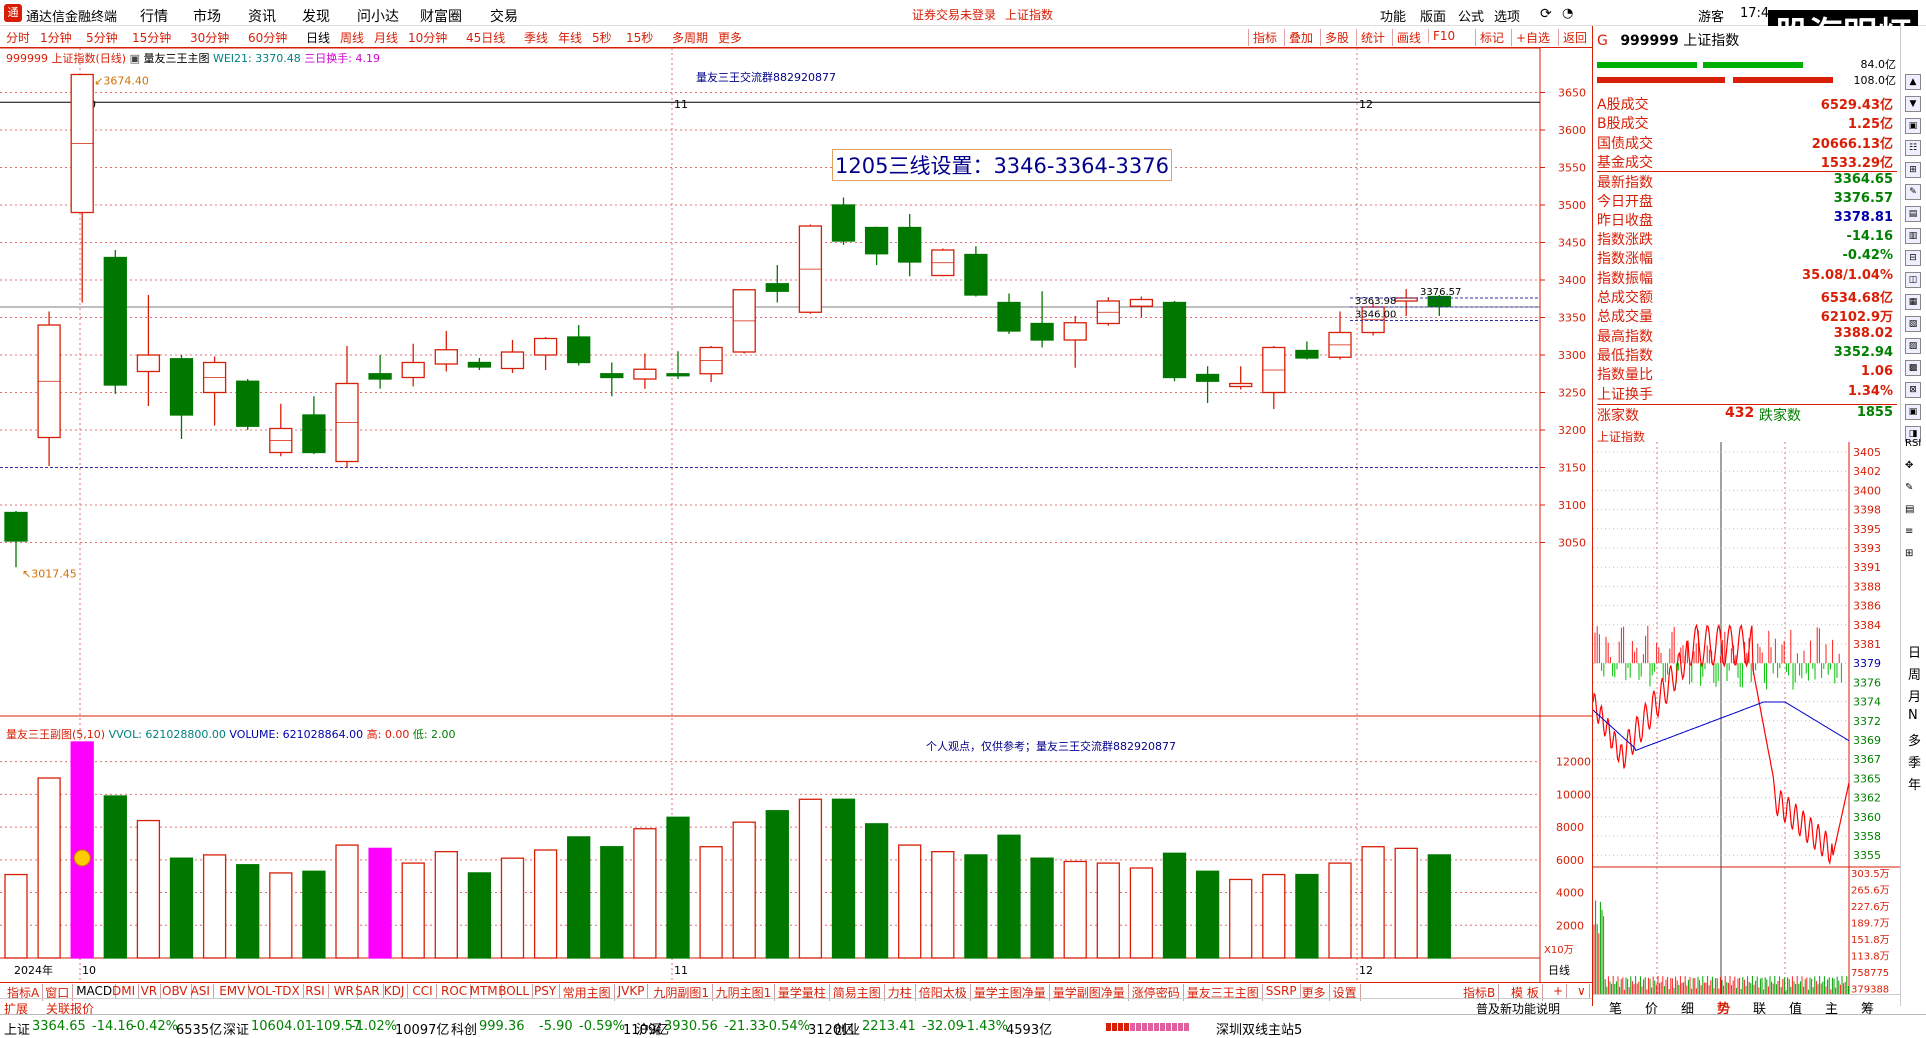  What do you see at coordinates (690, 37) in the screenshot?
I see `period-tab-15: 多周期` at bounding box center [690, 37].